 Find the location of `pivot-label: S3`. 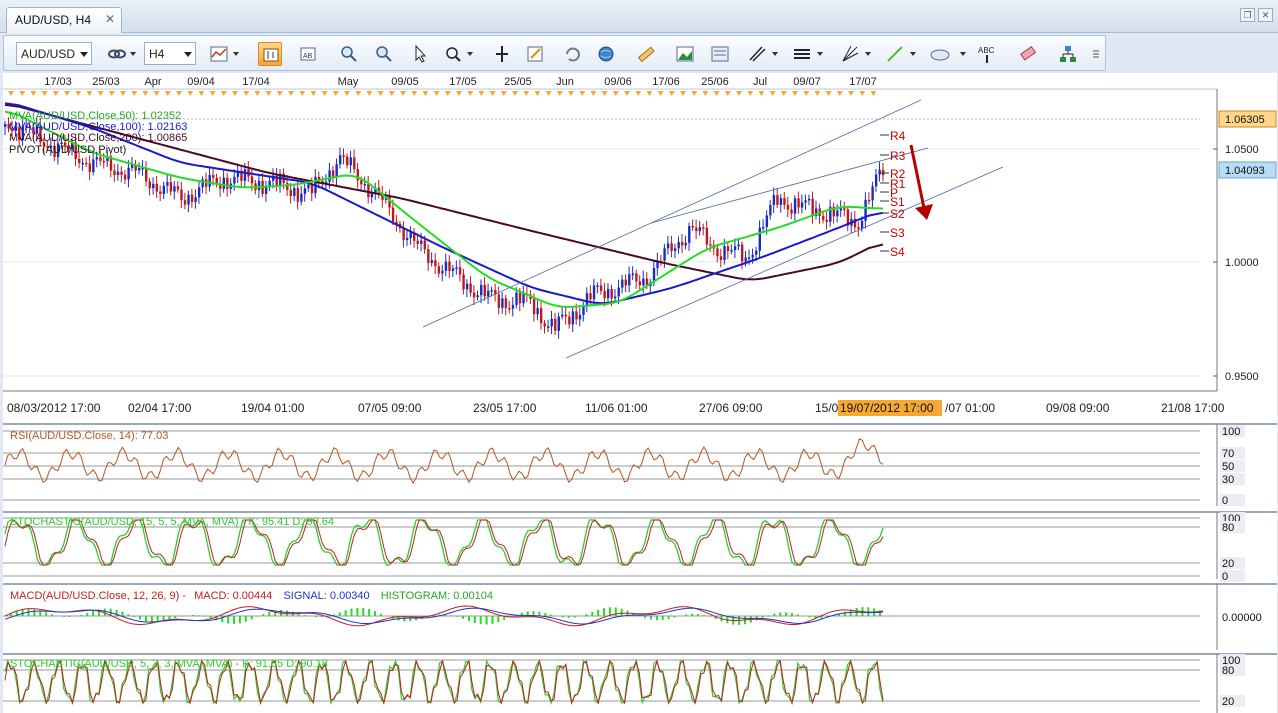

pivot-label: S3 is located at coordinates (897, 233).